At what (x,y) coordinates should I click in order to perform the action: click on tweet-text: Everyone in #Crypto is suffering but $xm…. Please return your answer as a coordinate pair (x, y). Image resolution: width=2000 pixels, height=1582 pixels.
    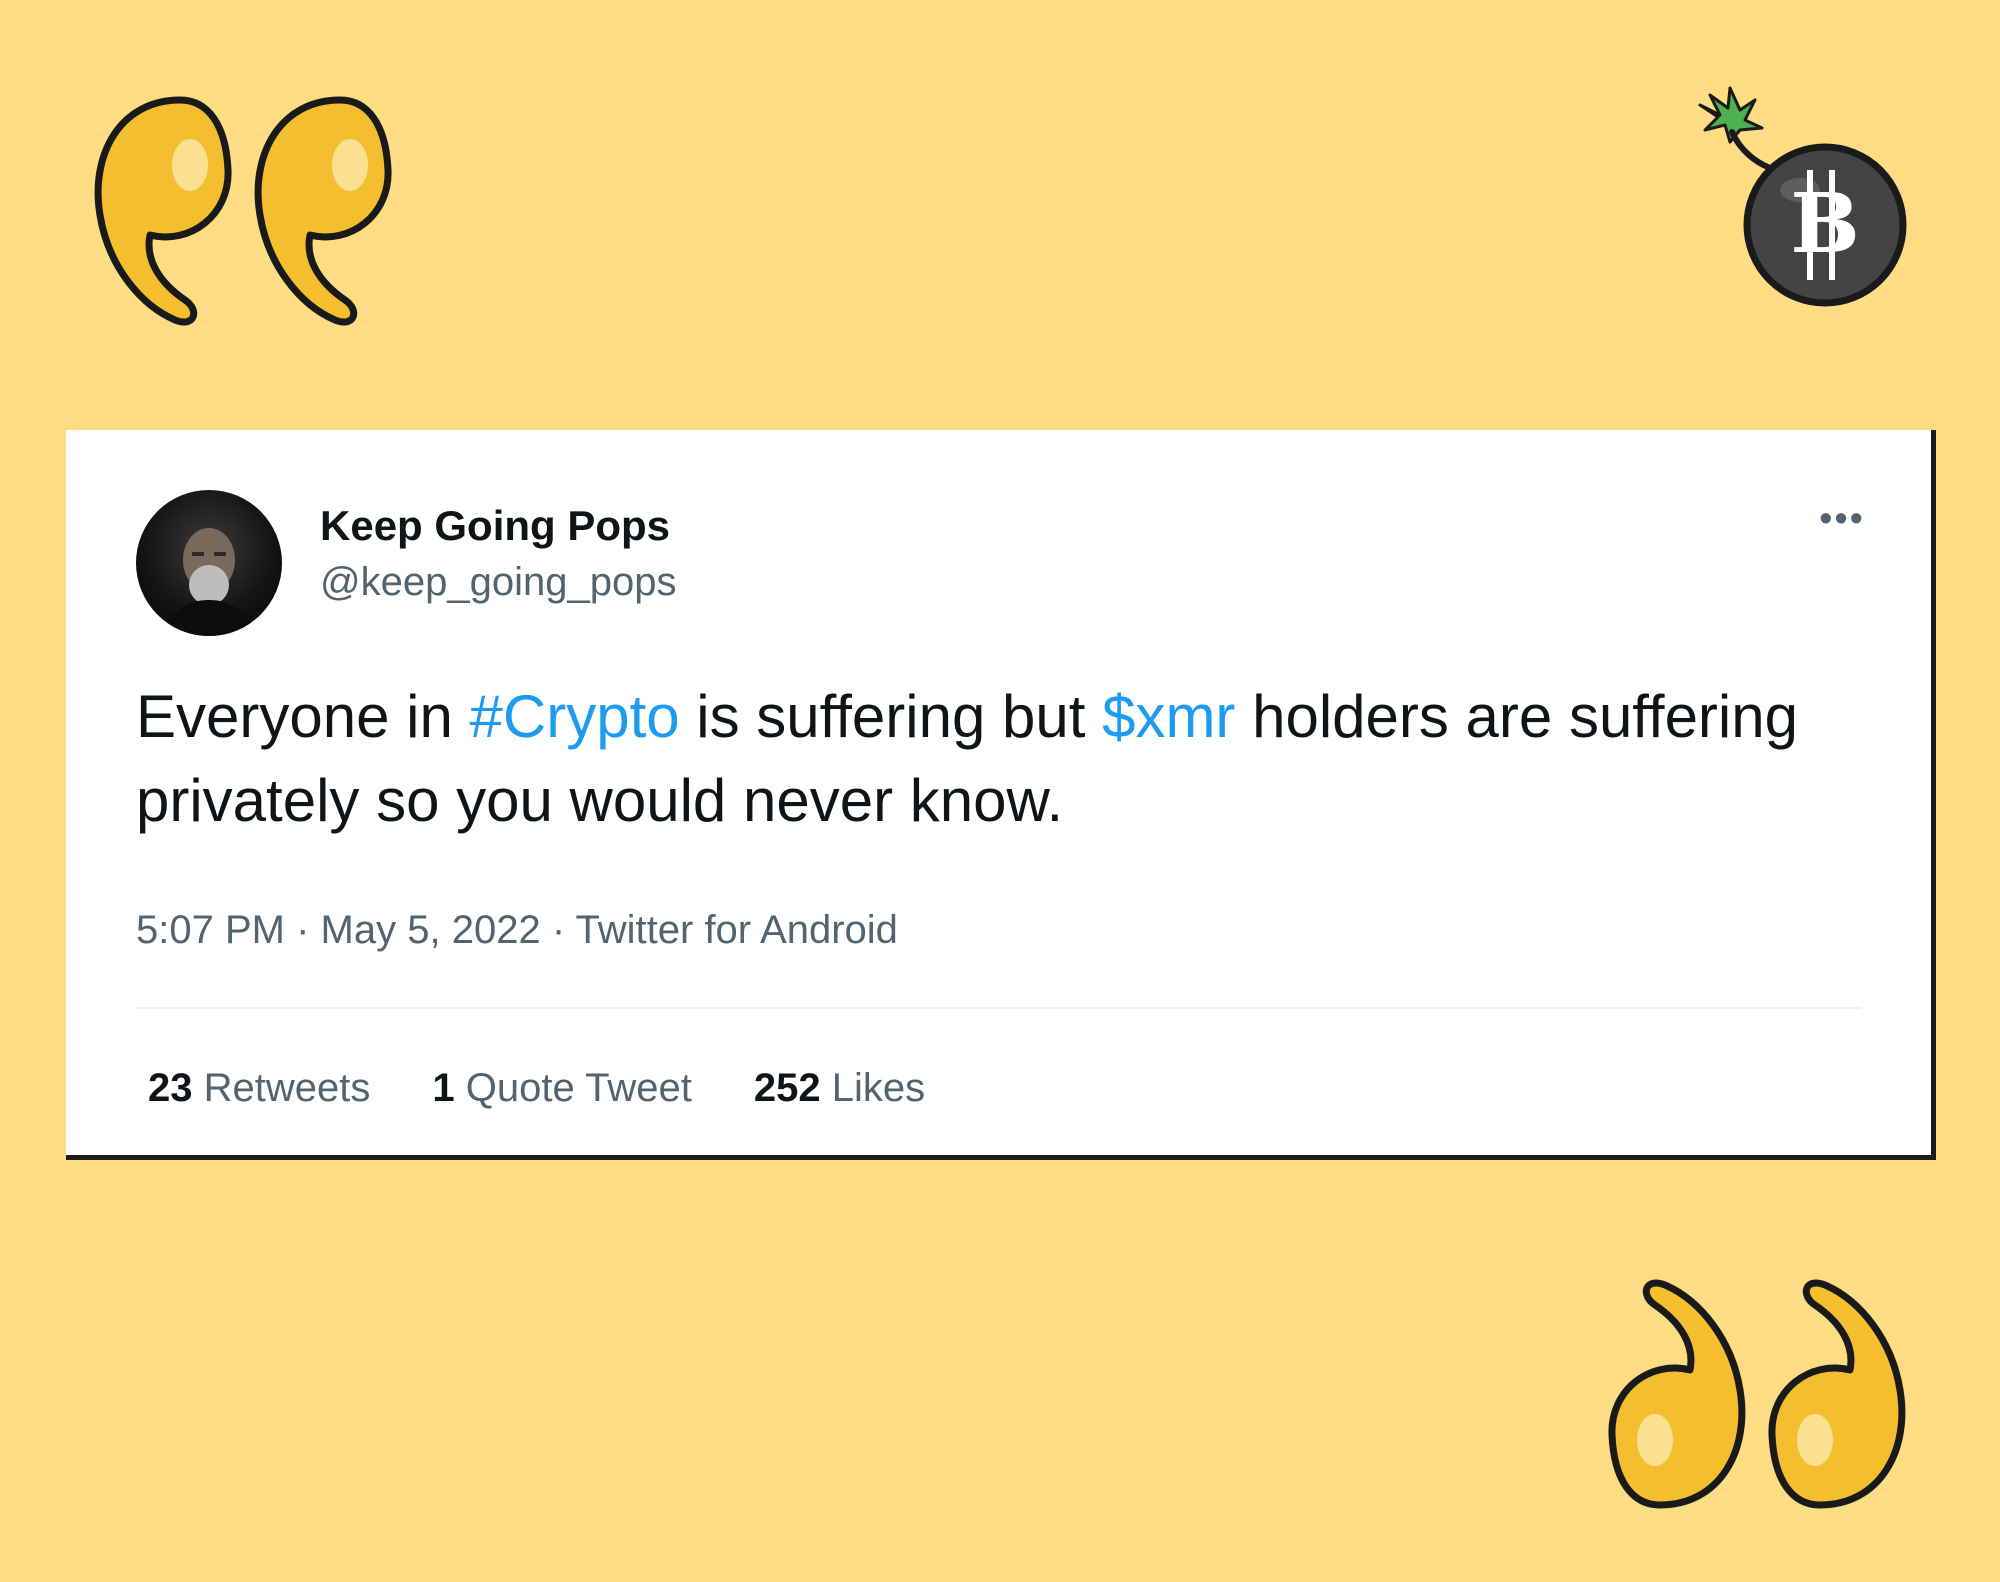
    Looking at the image, I should click on (1006, 759).